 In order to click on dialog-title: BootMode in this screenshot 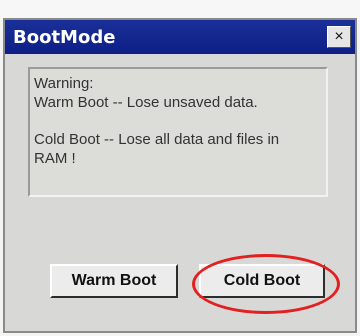, I will do `click(64, 37)`.